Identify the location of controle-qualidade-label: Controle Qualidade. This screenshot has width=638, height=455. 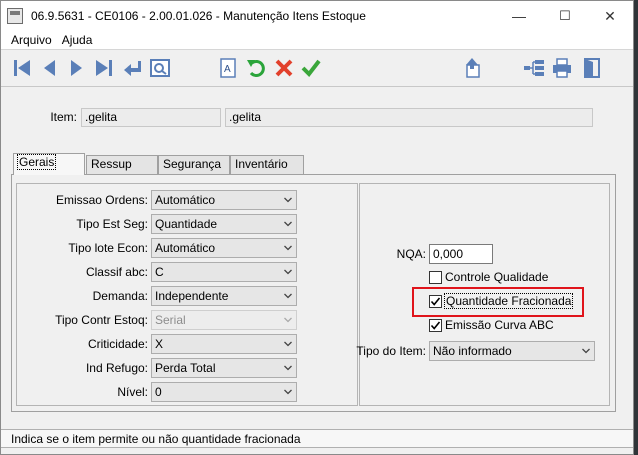
(497, 277).